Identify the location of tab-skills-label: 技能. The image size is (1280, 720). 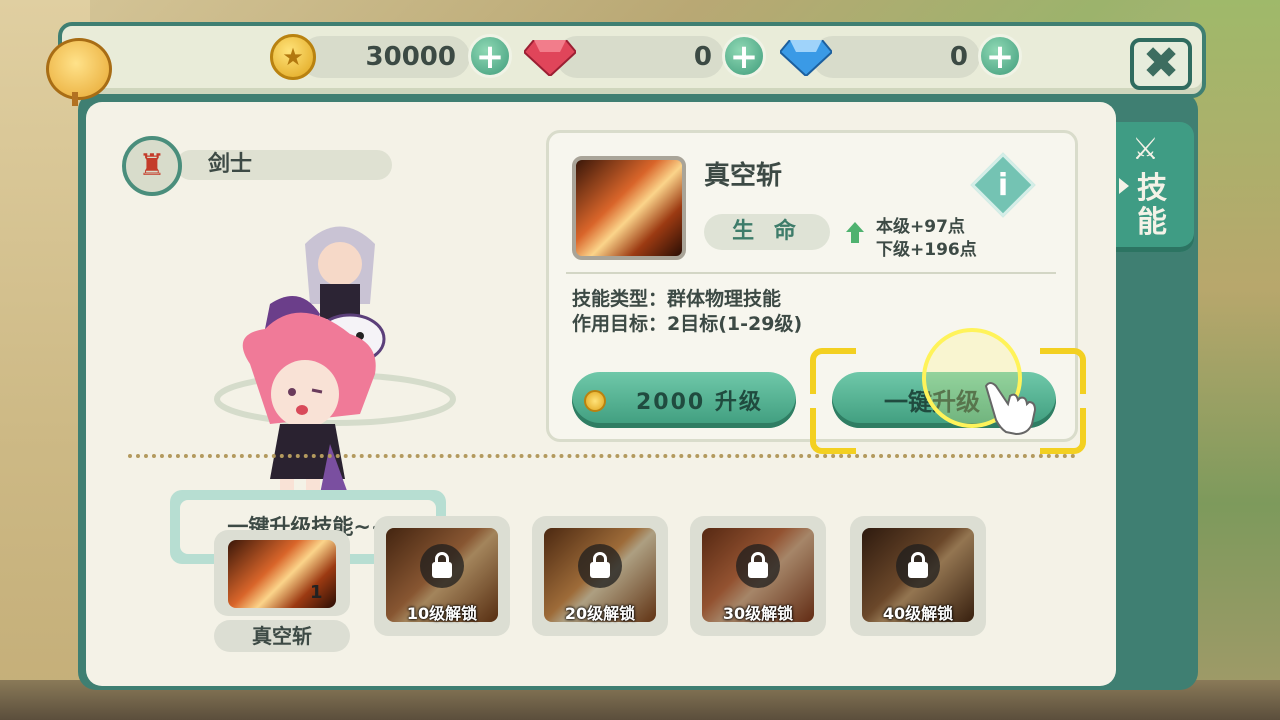
(1152, 205).